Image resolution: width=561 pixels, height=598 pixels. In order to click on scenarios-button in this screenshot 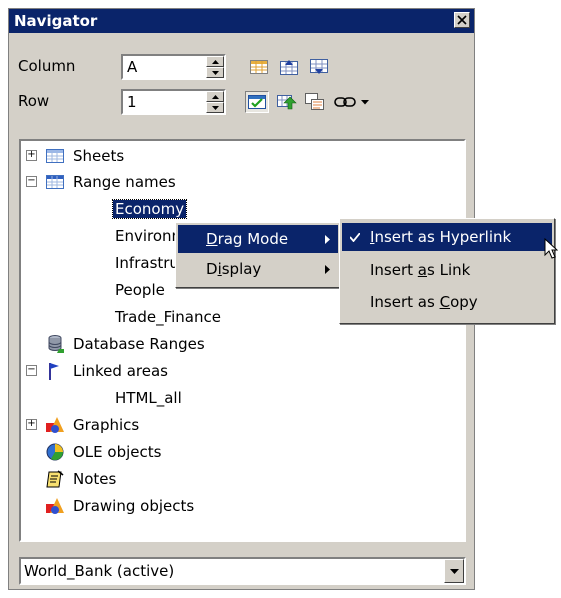, I will do `click(287, 102)`.